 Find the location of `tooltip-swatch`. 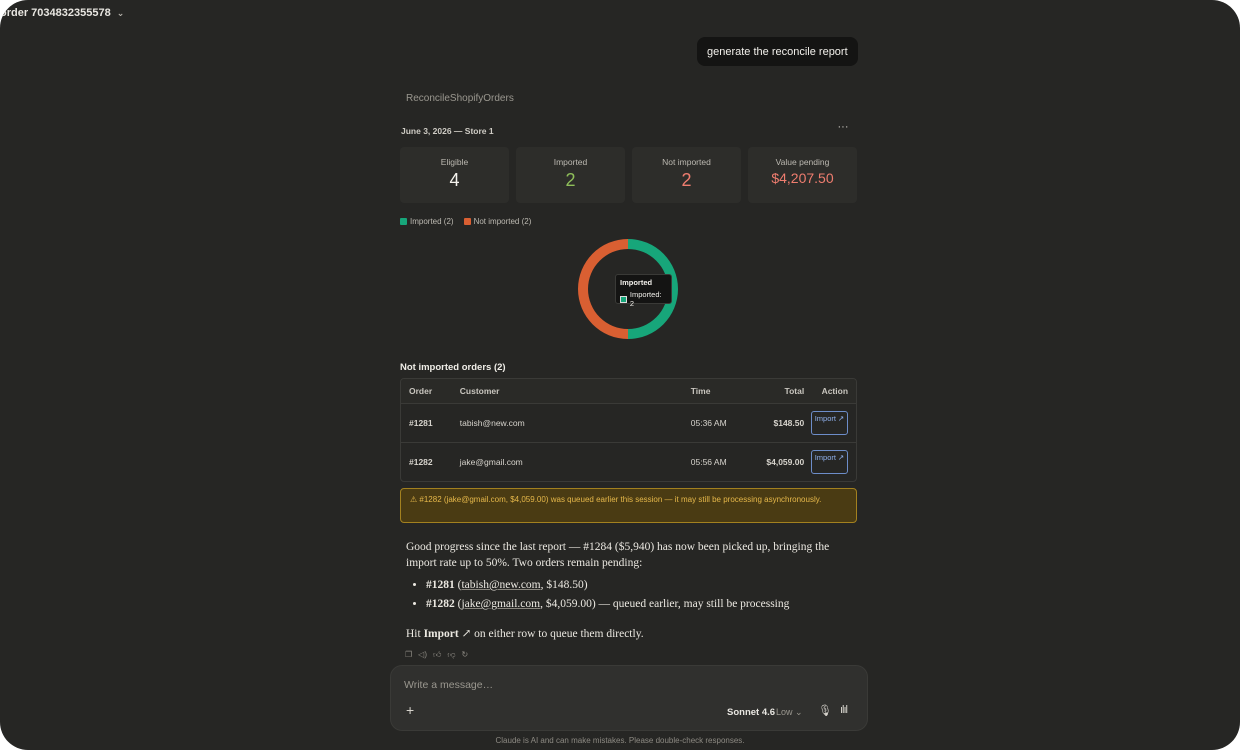

tooltip-swatch is located at coordinates (623, 299).